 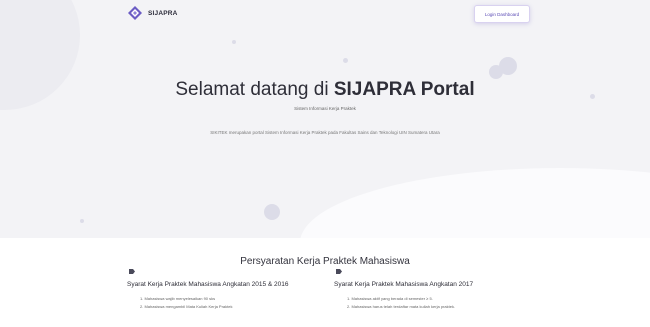 What do you see at coordinates (325, 261) in the screenshot?
I see `requirements-title: Persyaratan Kerja Praktek Mahasiswa` at bounding box center [325, 261].